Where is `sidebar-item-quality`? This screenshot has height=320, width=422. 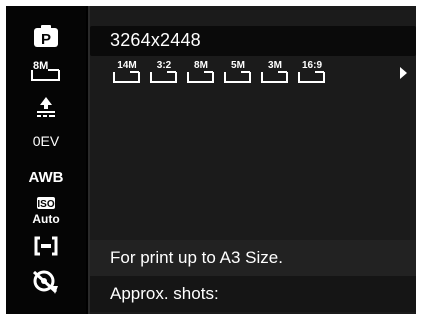 sidebar-item-quality is located at coordinates (46, 106).